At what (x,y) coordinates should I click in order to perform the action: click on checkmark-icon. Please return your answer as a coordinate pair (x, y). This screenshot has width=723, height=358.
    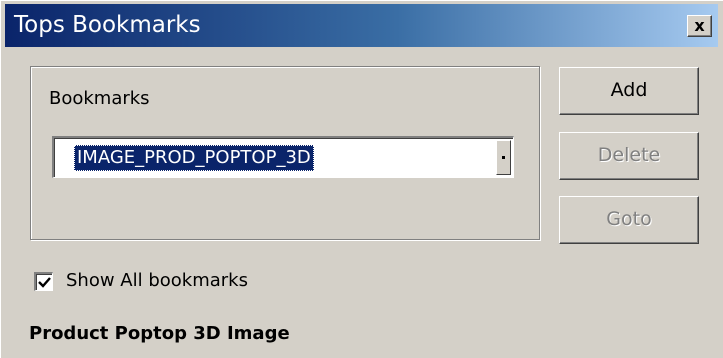
    Looking at the image, I should click on (44, 282).